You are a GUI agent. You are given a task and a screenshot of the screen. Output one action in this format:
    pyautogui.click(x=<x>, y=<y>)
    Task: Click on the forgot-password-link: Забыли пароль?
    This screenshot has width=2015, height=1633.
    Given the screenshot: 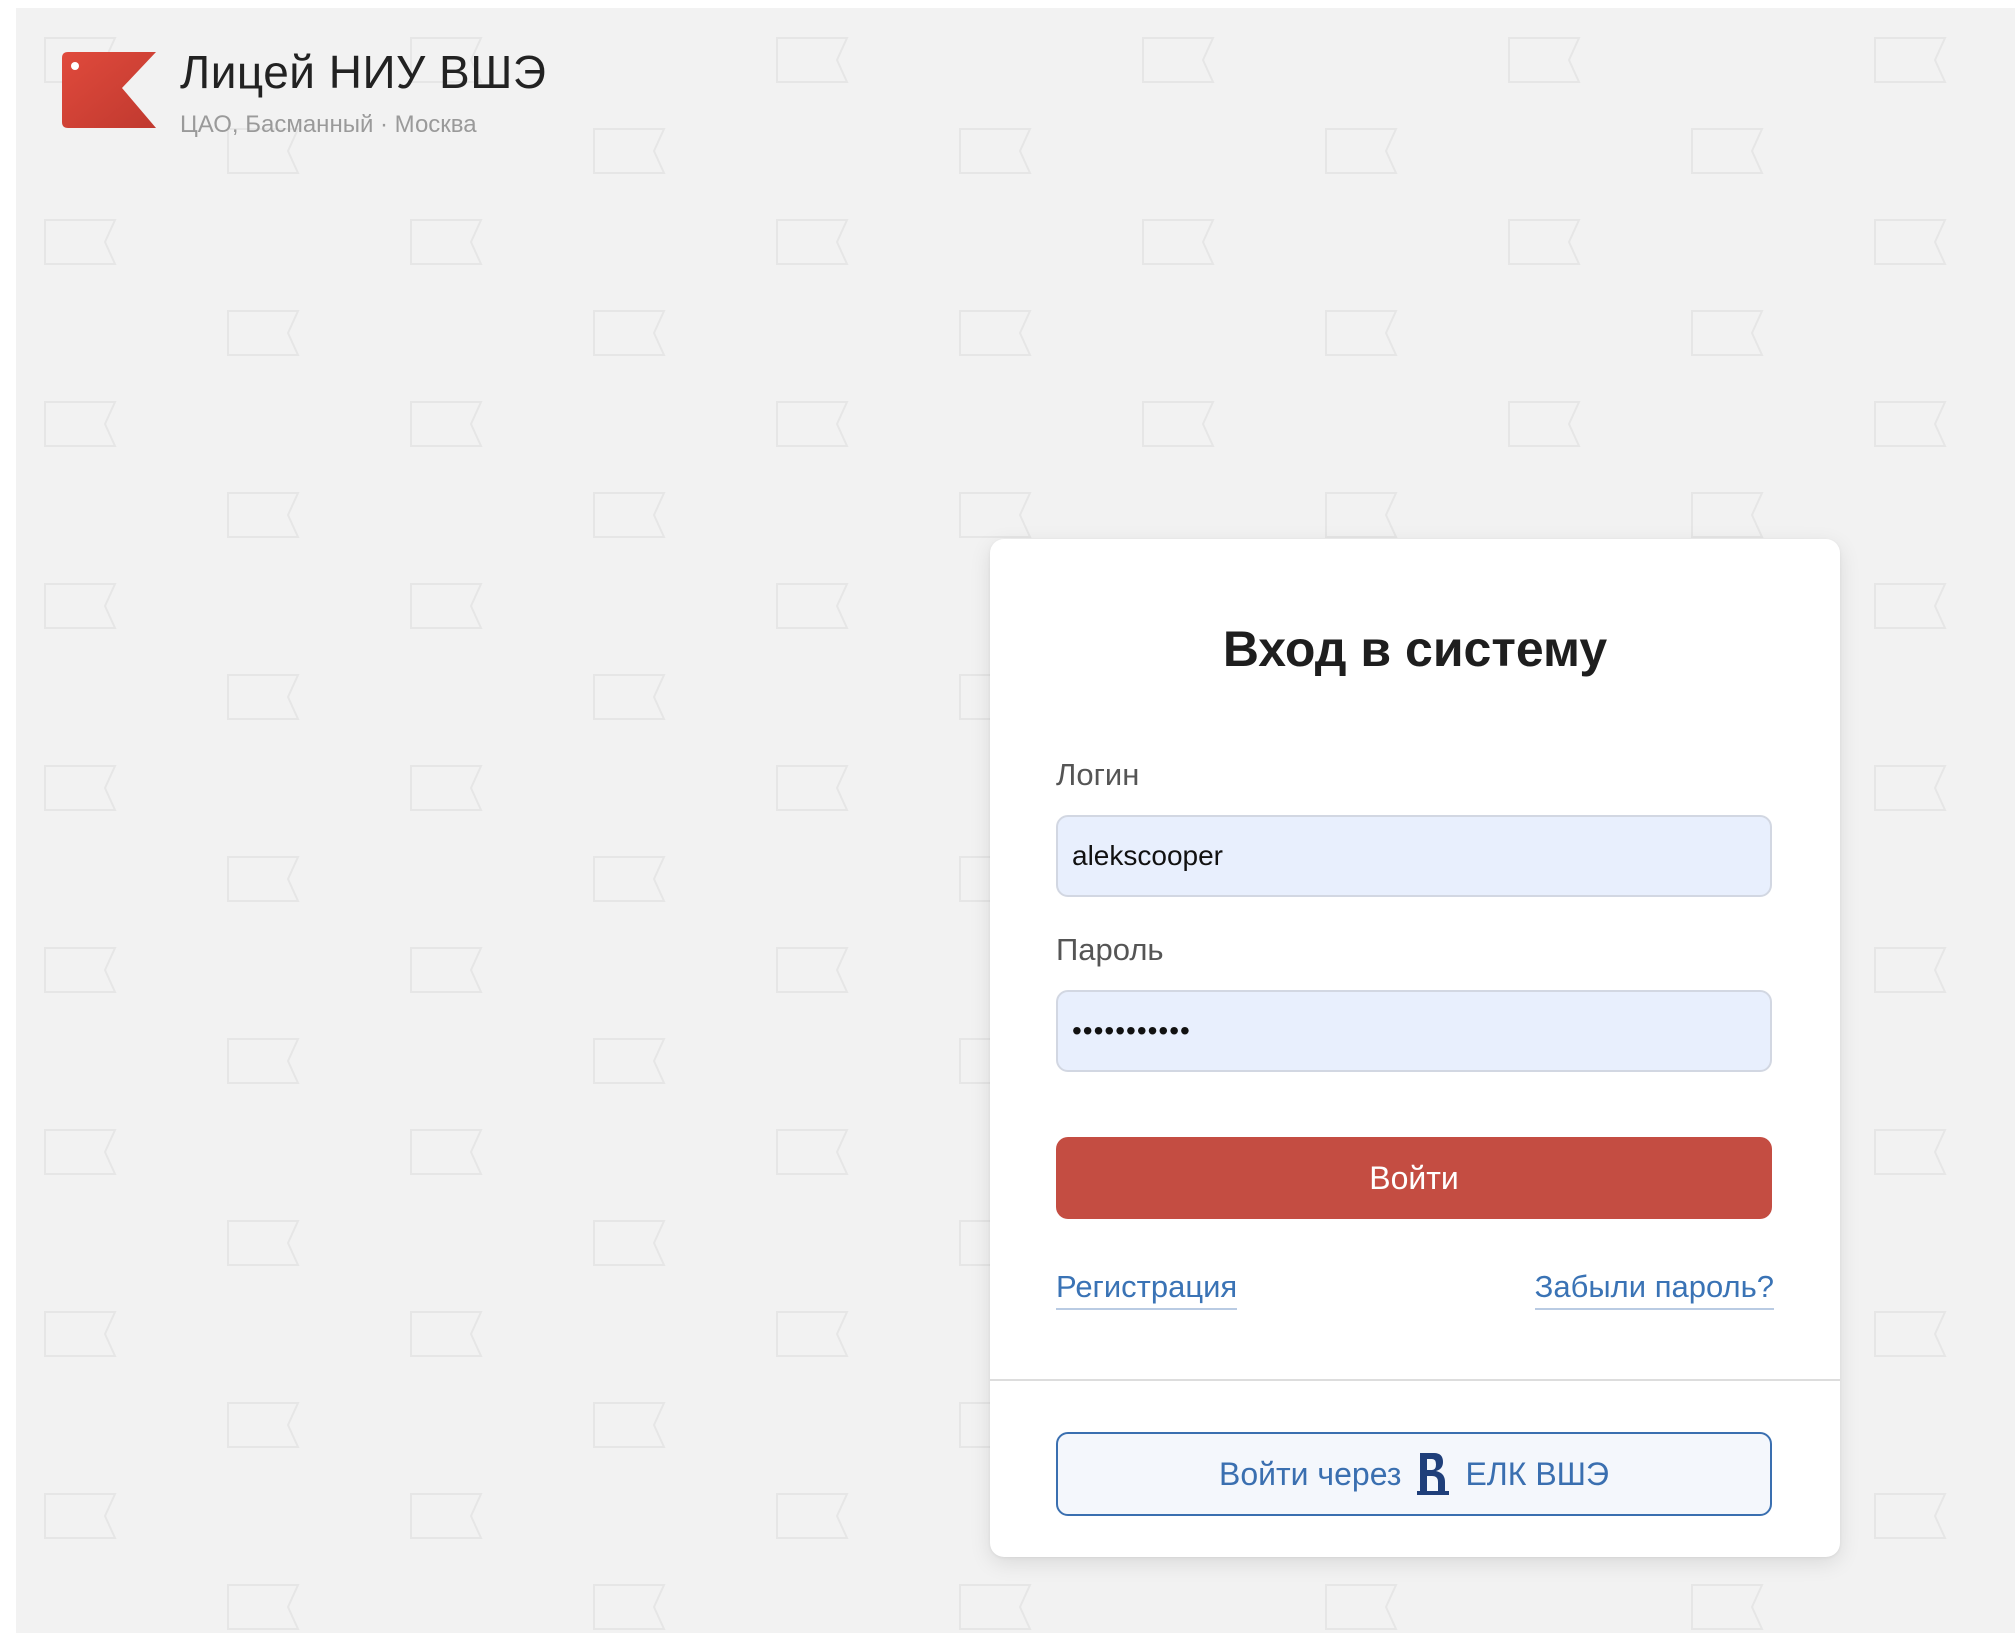 What is the action you would take?
    pyautogui.click(x=1654, y=1288)
    